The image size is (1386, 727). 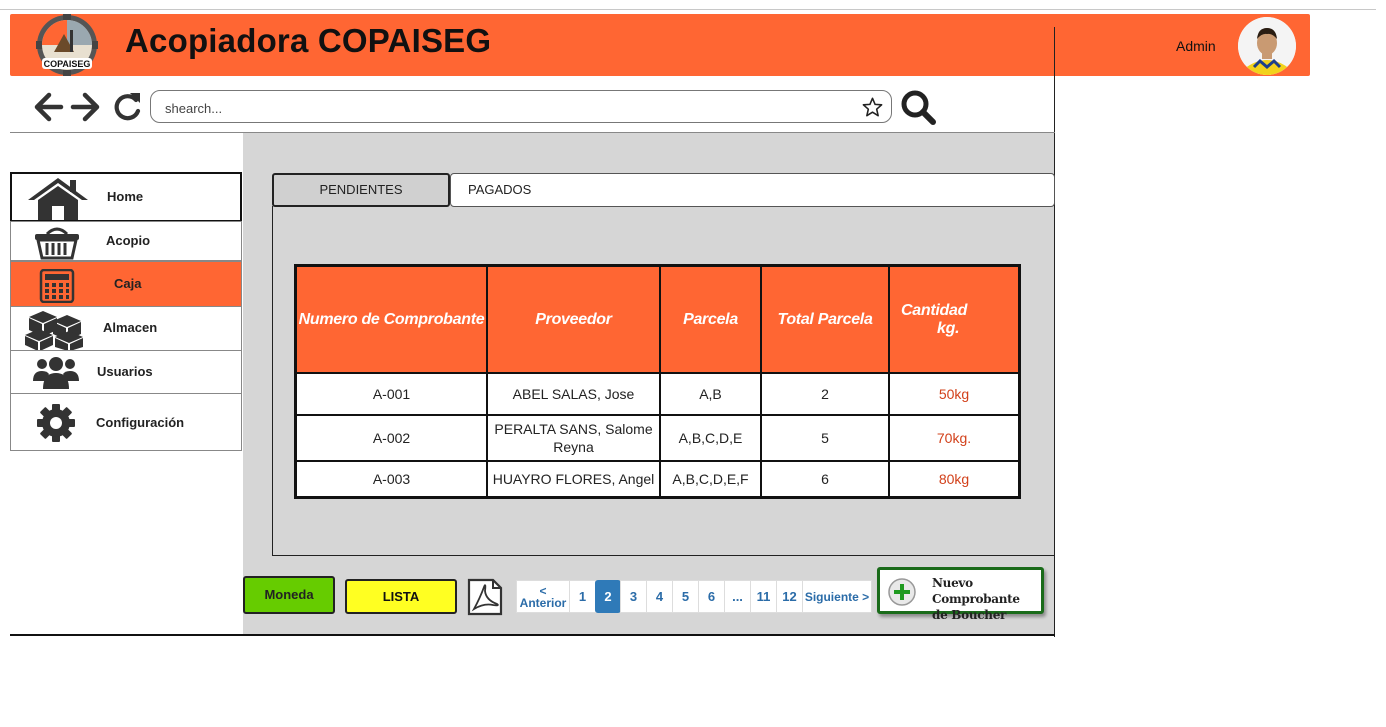 What do you see at coordinates (688, 9) in the screenshot?
I see `top-divider` at bounding box center [688, 9].